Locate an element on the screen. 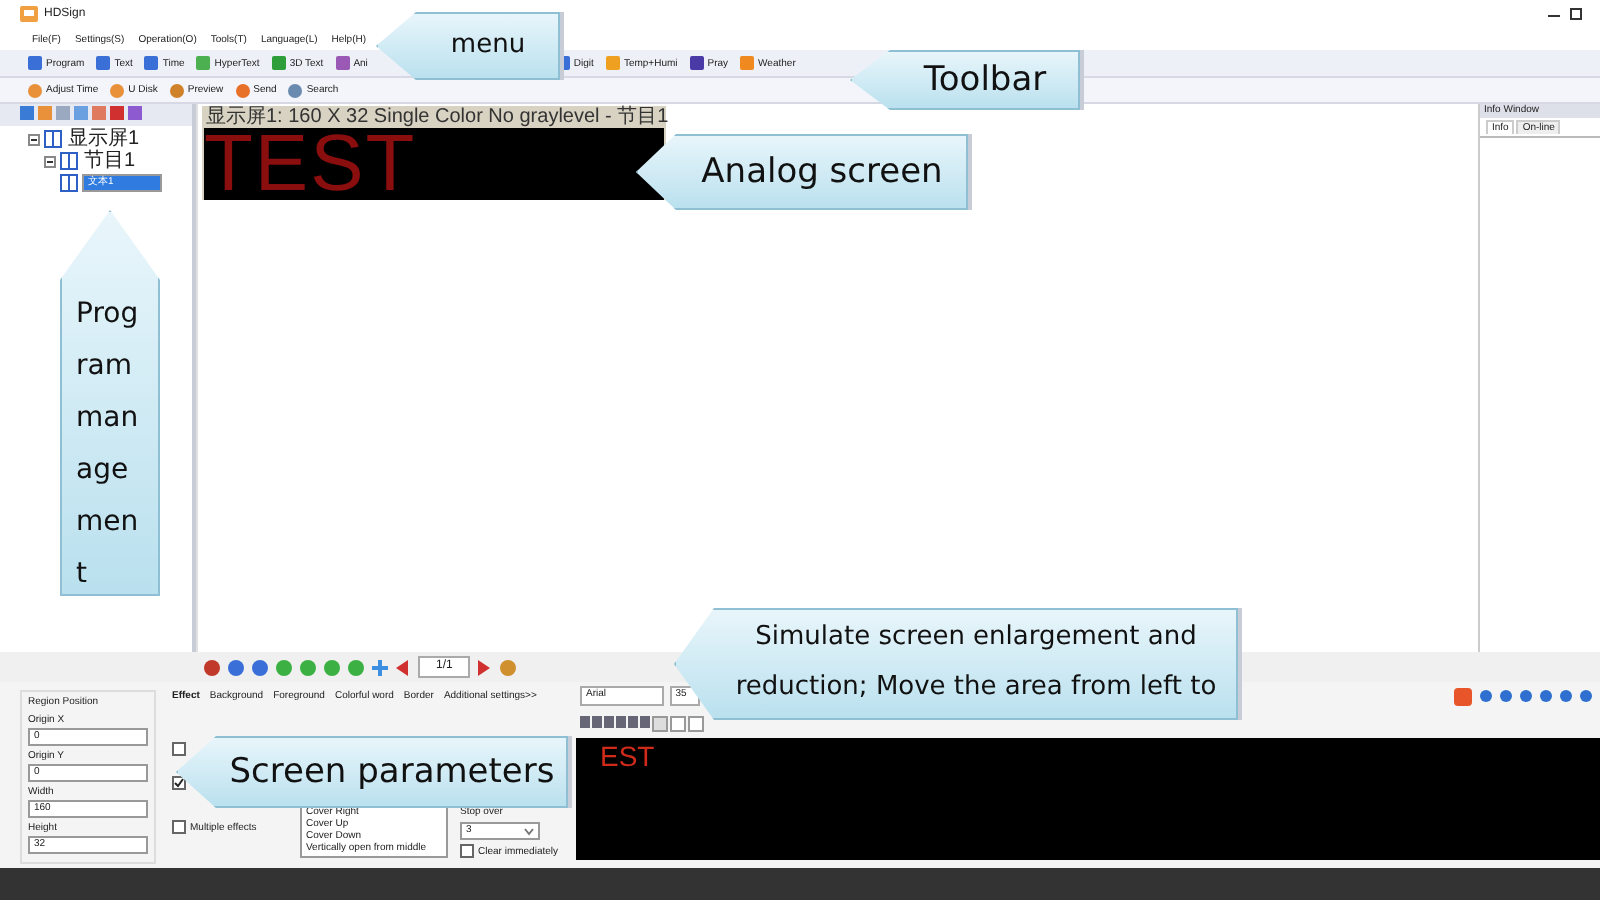 Image resolution: width=1600 pixels, height=900 pixels. tree-item: 显示屏1 is located at coordinates (104, 139).